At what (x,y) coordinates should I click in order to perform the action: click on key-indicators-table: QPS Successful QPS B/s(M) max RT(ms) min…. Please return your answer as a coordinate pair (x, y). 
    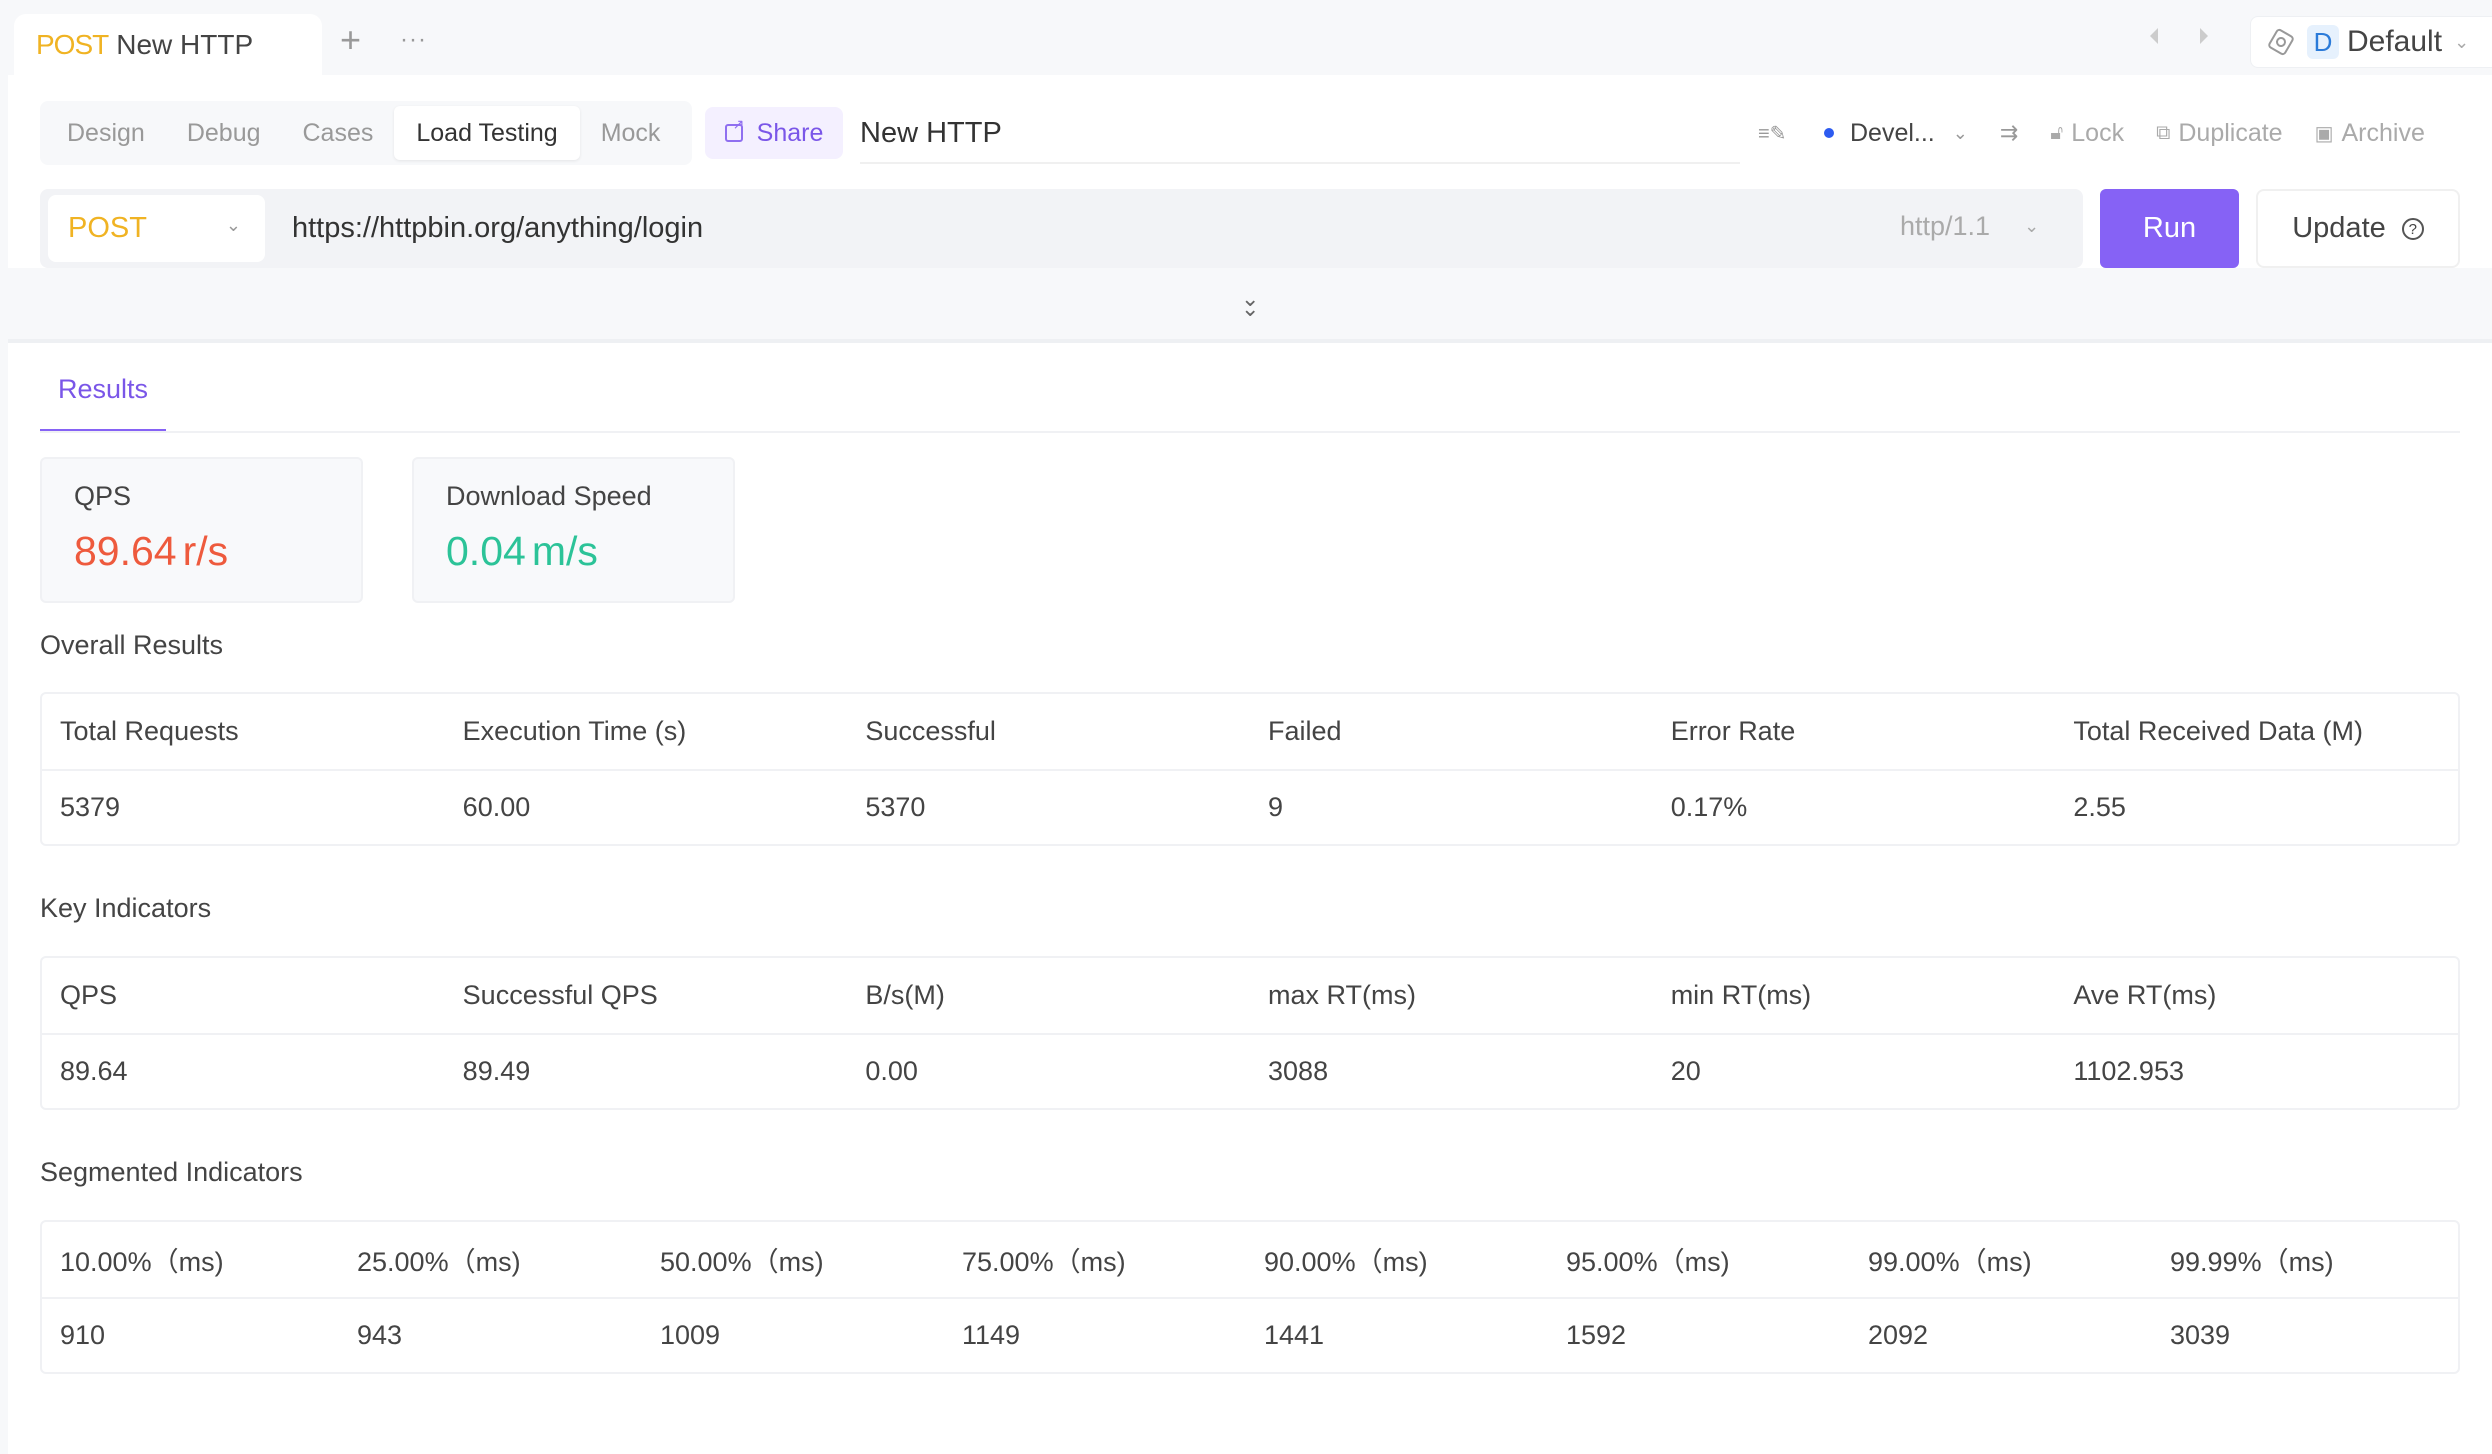
    Looking at the image, I should click on (1250, 1033).